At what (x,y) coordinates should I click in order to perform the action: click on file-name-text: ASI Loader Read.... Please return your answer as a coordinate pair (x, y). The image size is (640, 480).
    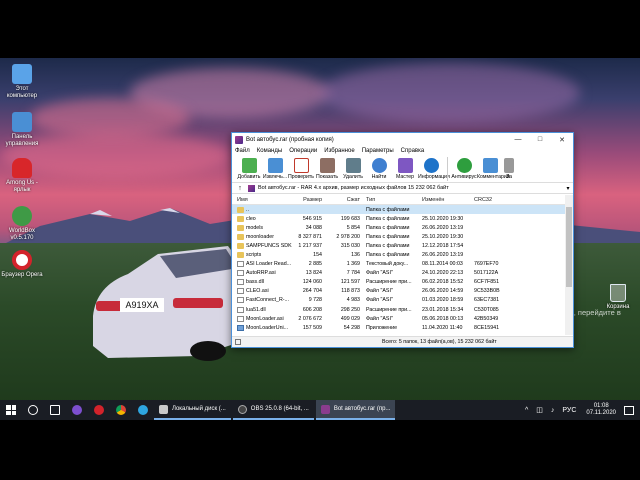
    Looking at the image, I should click on (269, 264).